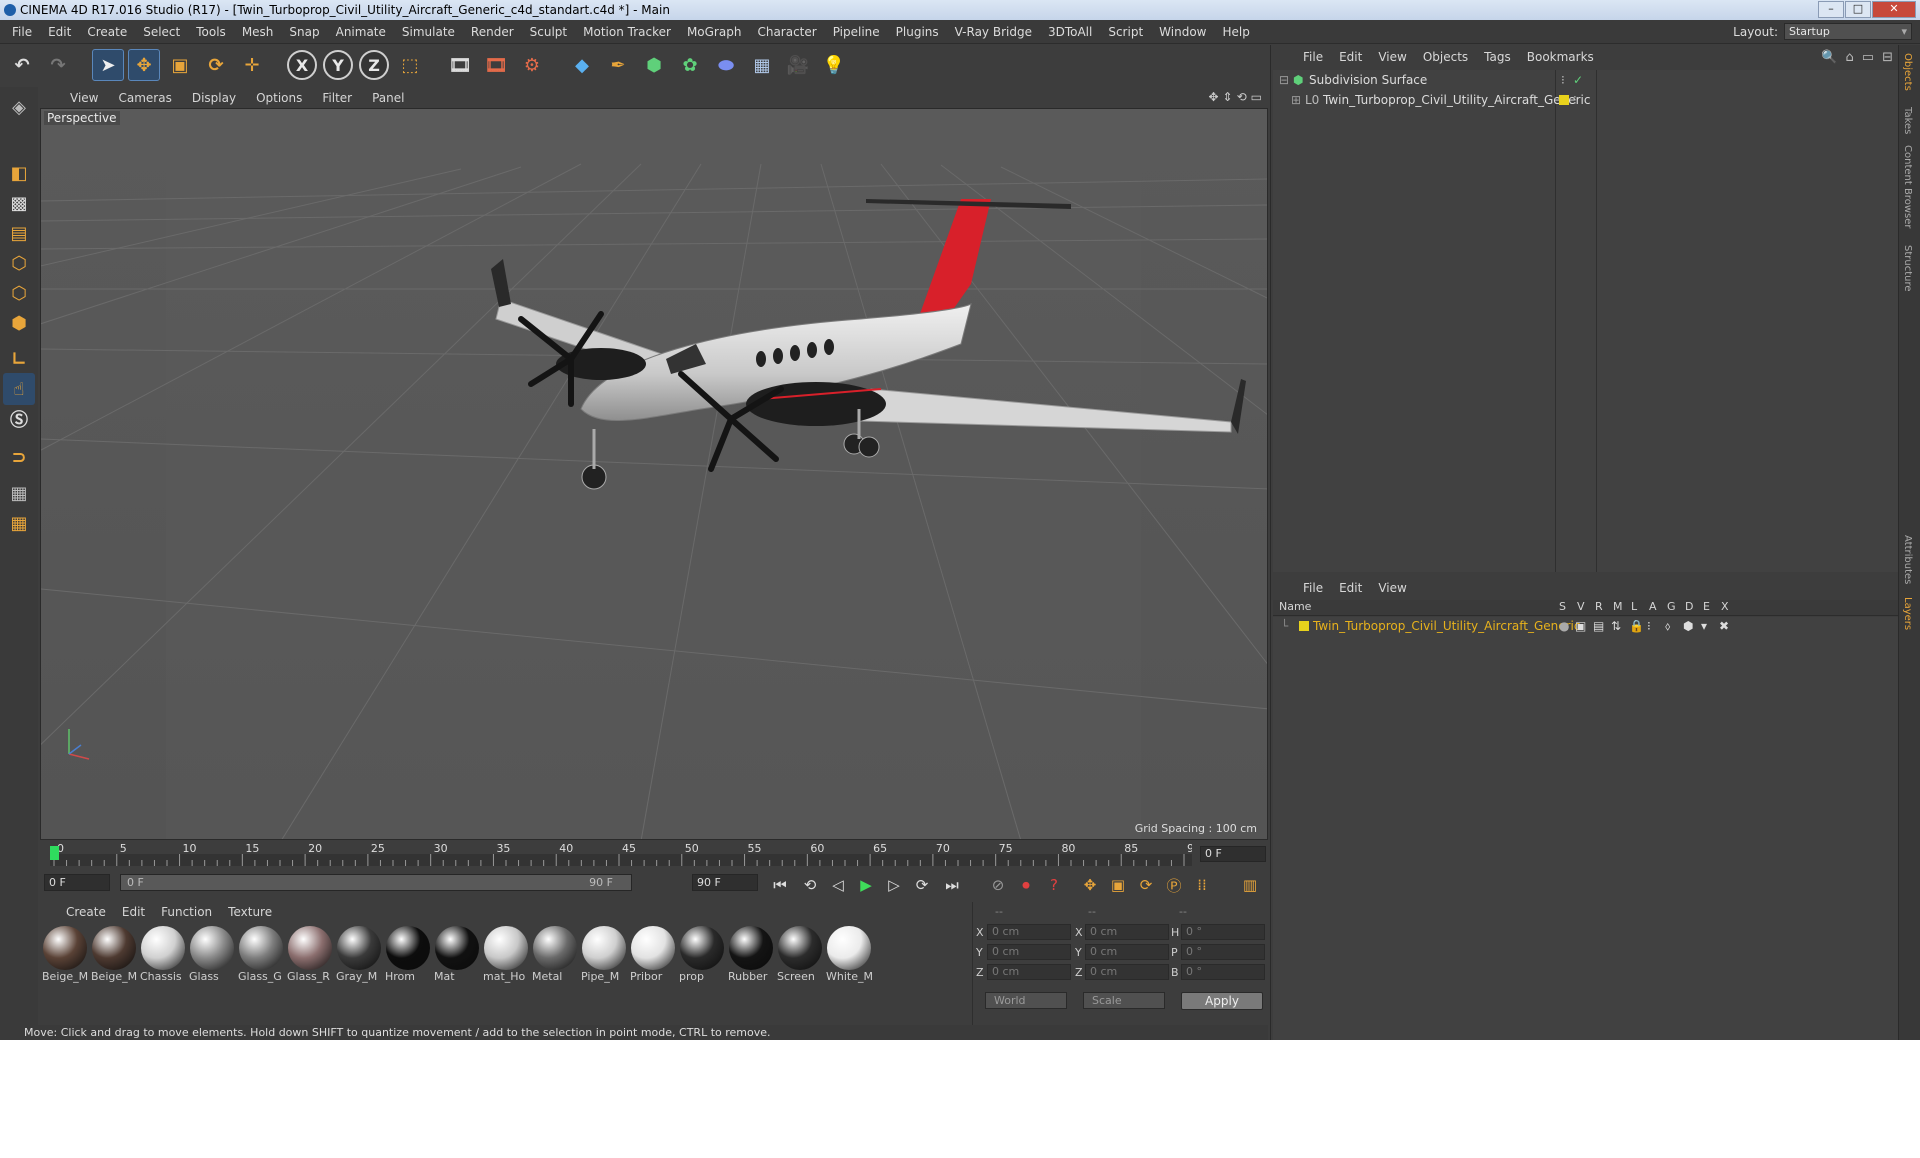  Describe the element at coordinates (408, 976) in the screenshot. I see `material-name: Hrom` at that location.